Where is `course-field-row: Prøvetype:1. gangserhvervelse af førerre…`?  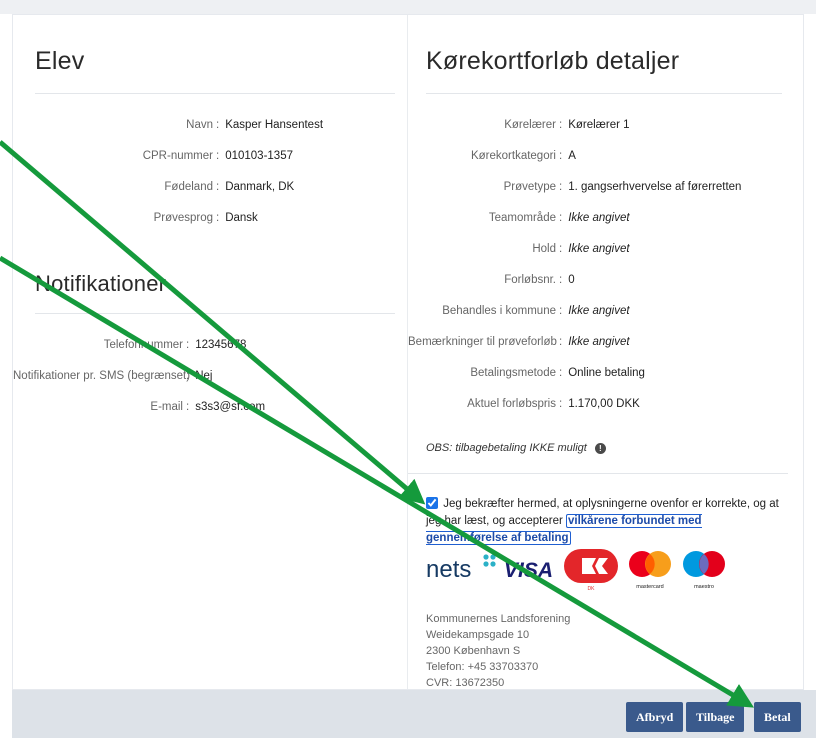
course-field-row: Prøvetype:1. gangserhvervelse af førerre… is located at coordinates (575, 187).